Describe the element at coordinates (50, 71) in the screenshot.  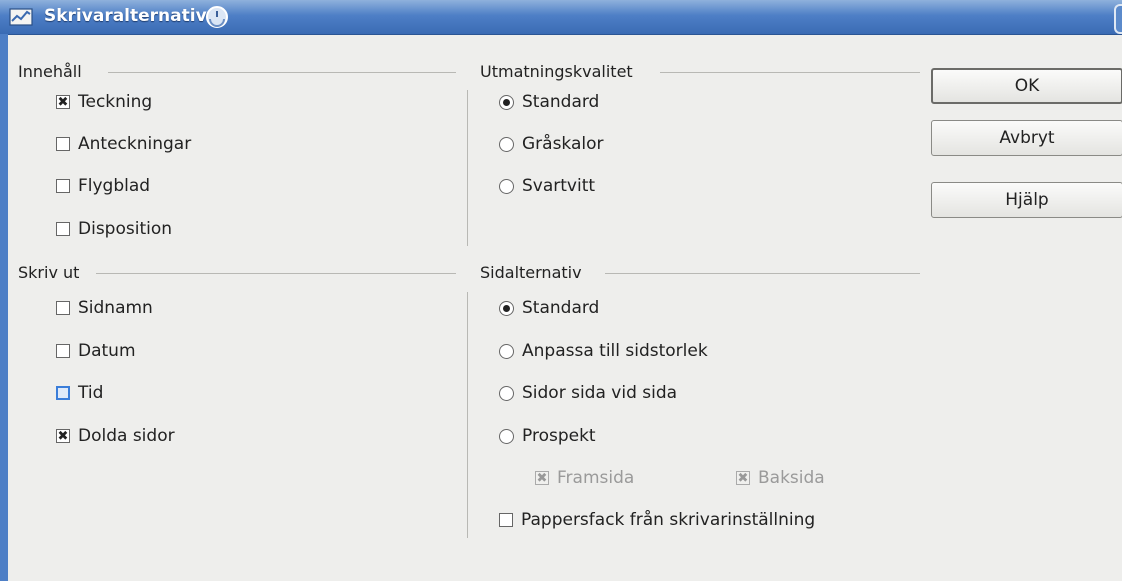
I see `contents-section-title: Innehåll` at that location.